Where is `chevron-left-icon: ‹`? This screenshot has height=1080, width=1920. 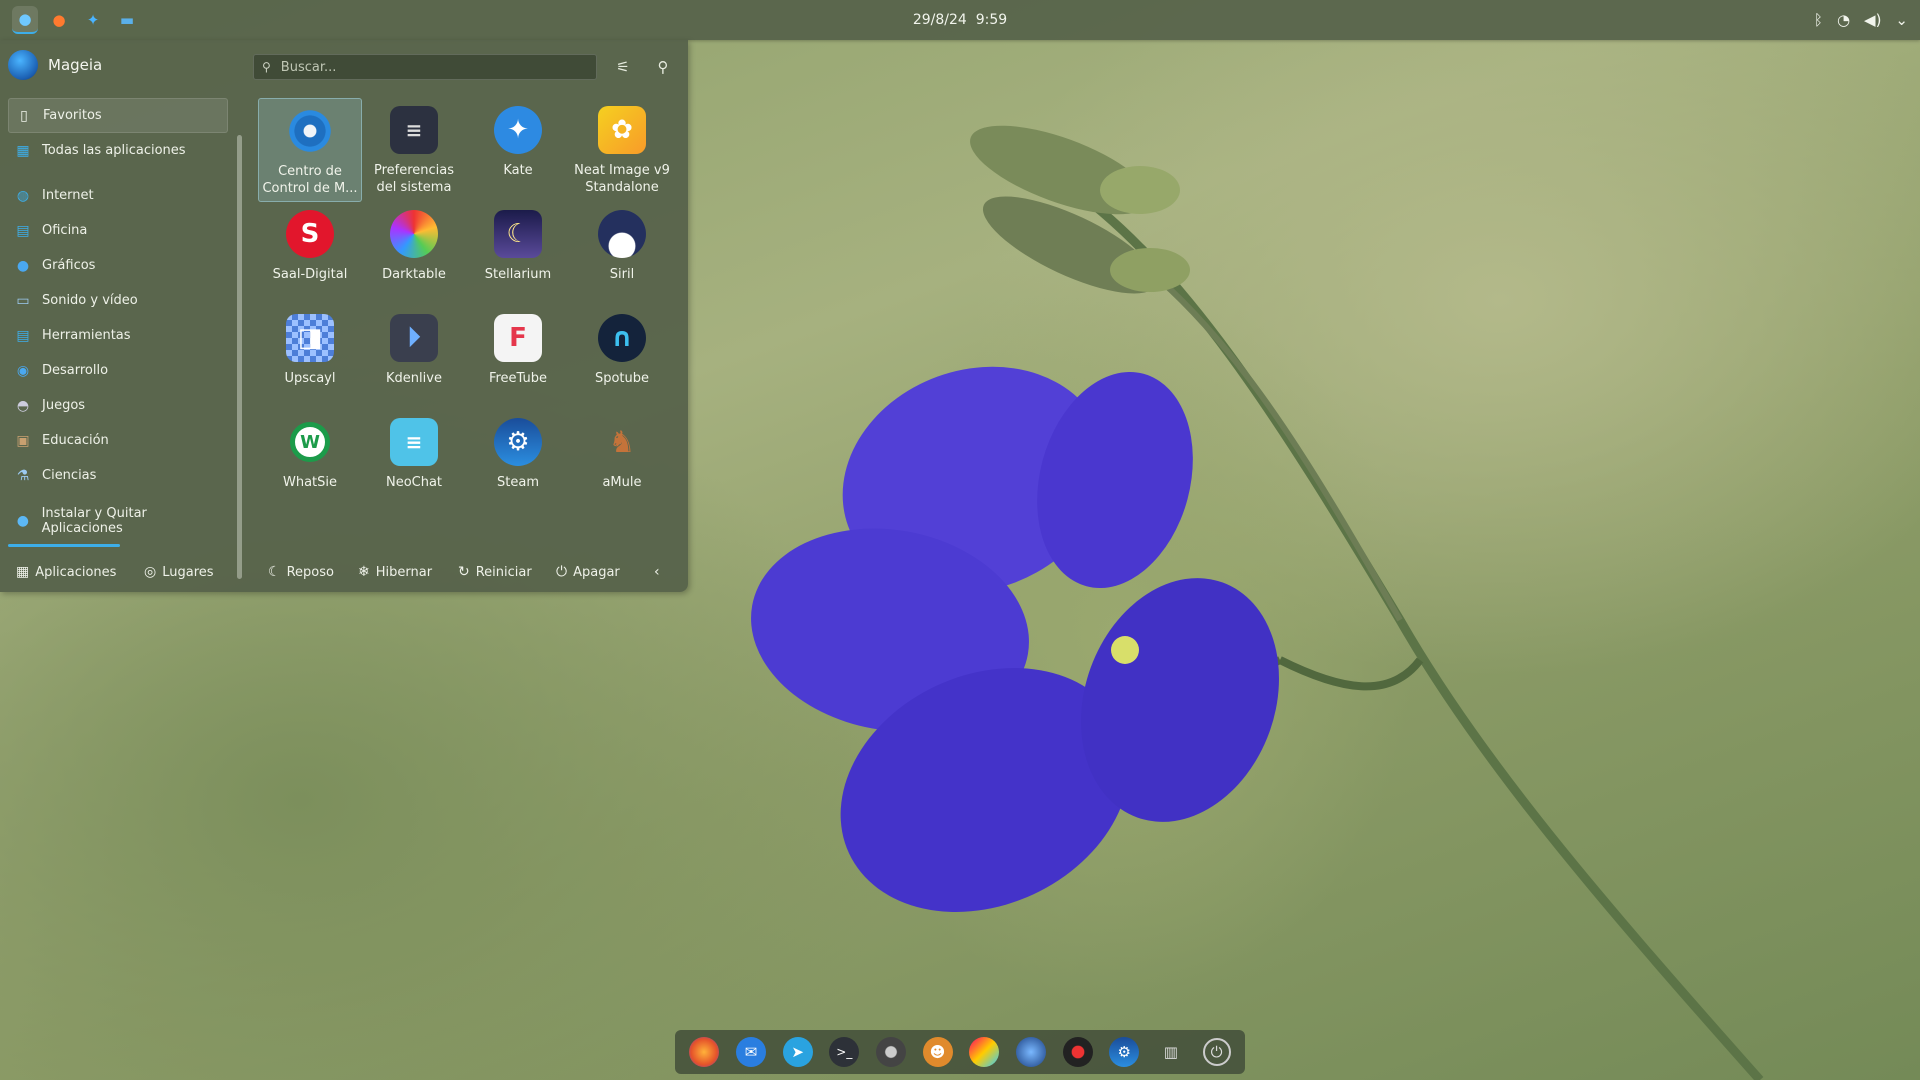
chevron-left-icon: ‹ is located at coordinates (657, 572).